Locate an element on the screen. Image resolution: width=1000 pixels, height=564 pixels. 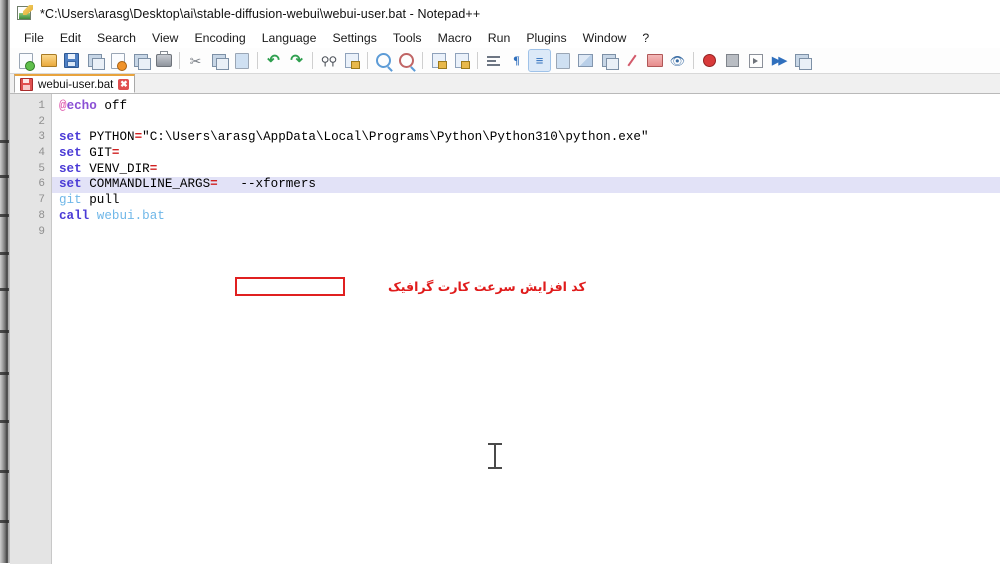
toolbar-function-list is located at coordinates (608, 60).